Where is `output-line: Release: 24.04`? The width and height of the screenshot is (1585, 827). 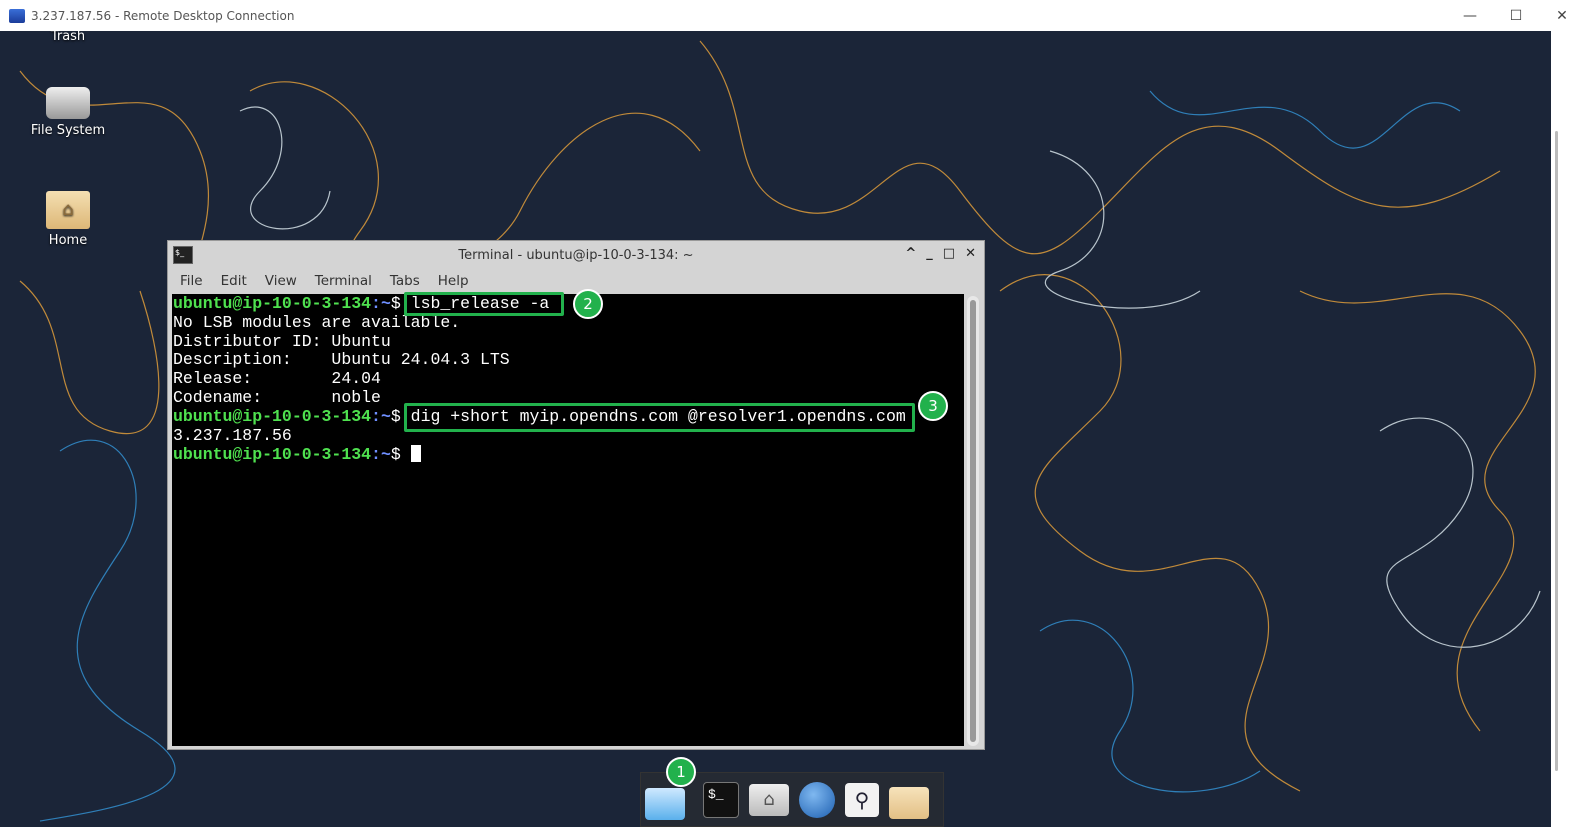 output-line: Release: 24.04 is located at coordinates (277, 379).